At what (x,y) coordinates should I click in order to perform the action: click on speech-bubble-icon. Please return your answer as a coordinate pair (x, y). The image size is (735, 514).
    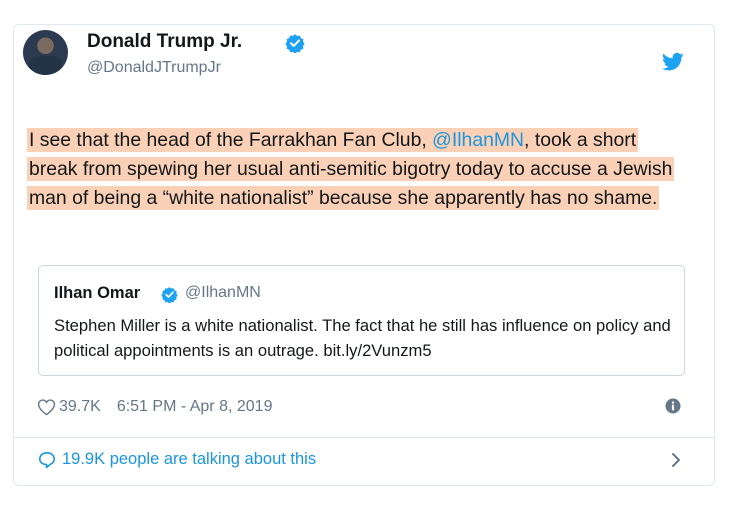
    Looking at the image, I should click on (47, 459).